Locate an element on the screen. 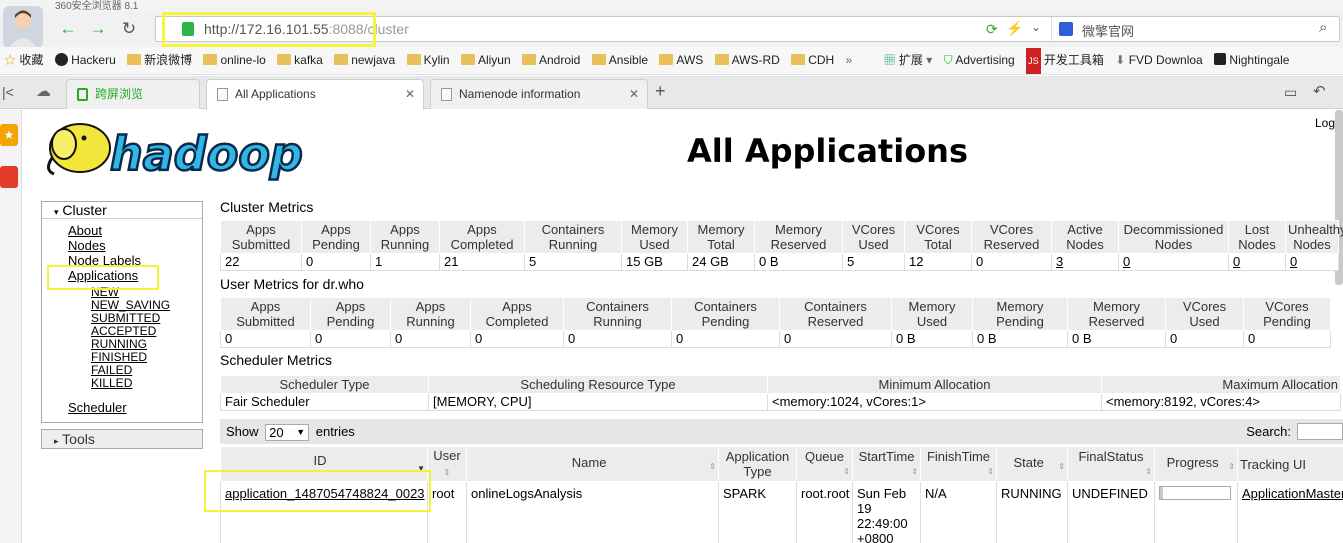  chevron-down-icon: ⌄ is located at coordinates (1036, 27).